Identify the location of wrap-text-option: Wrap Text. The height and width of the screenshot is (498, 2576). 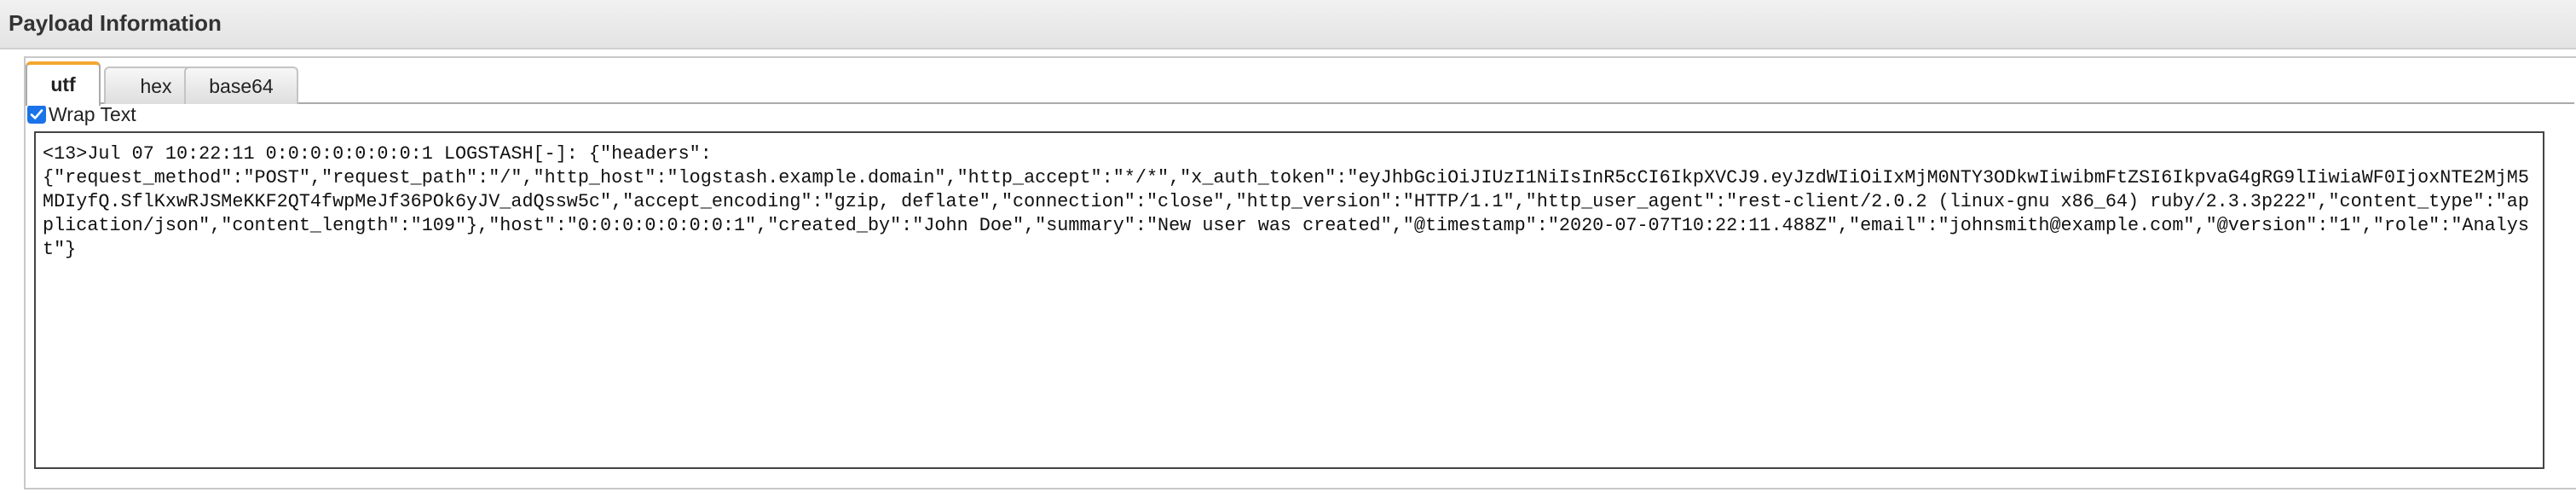
(81, 114).